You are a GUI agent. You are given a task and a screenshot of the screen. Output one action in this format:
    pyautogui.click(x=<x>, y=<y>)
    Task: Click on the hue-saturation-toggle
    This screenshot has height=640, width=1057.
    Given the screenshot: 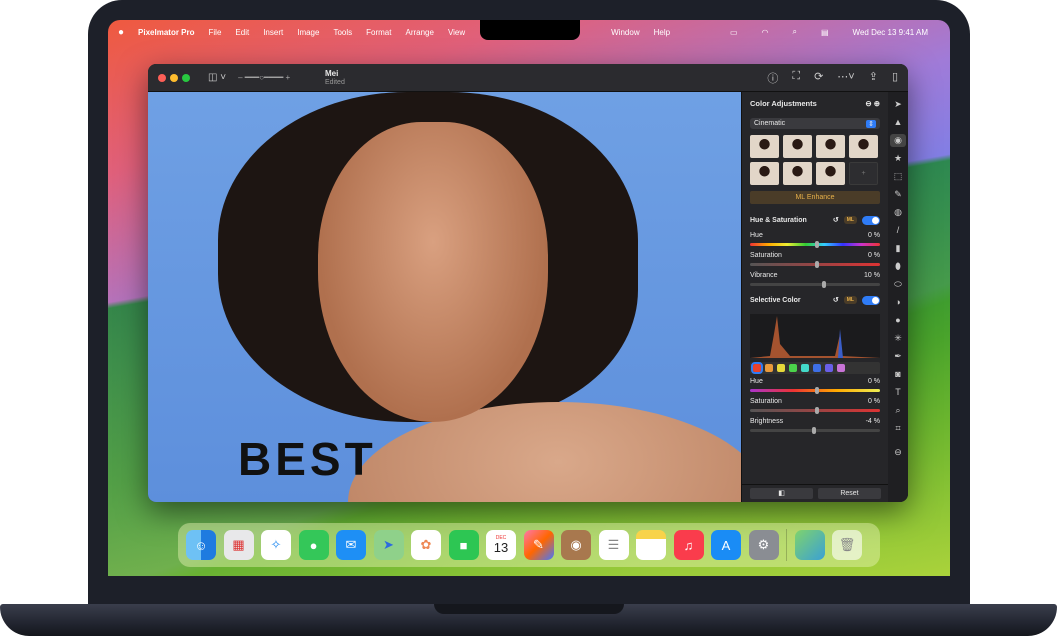 What is the action you would take?
    pyautogui.click(x=871, y=220)
    